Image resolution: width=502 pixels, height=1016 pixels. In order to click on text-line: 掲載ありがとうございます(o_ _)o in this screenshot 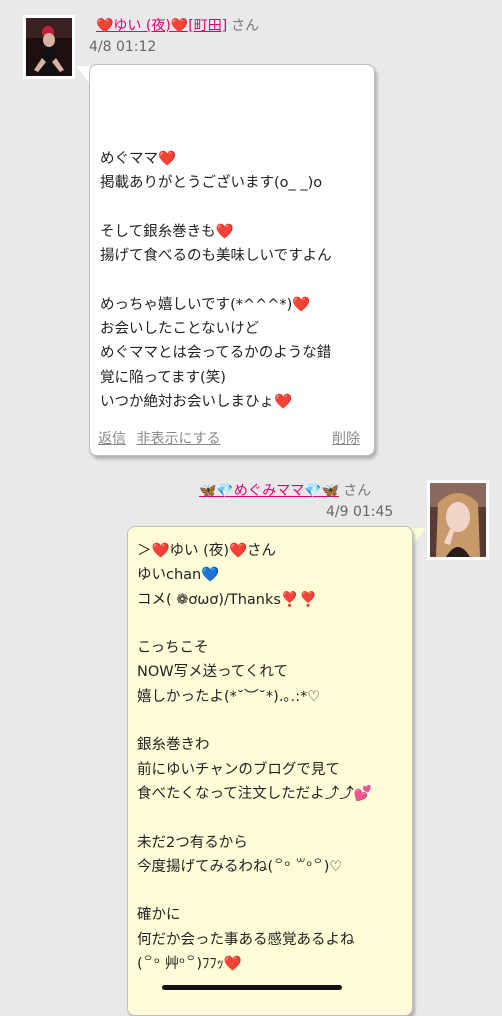, I will do `click(211, 183)`.